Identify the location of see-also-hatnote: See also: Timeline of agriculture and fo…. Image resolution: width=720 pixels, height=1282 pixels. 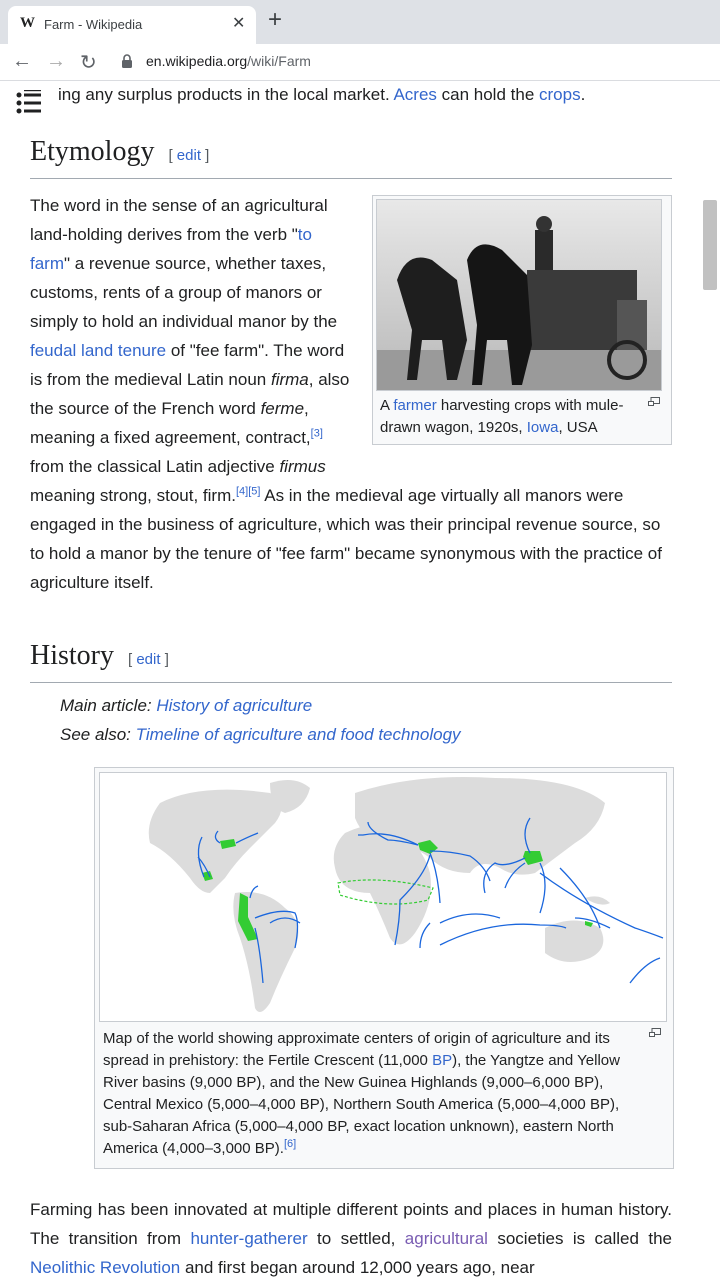
(351, 734).